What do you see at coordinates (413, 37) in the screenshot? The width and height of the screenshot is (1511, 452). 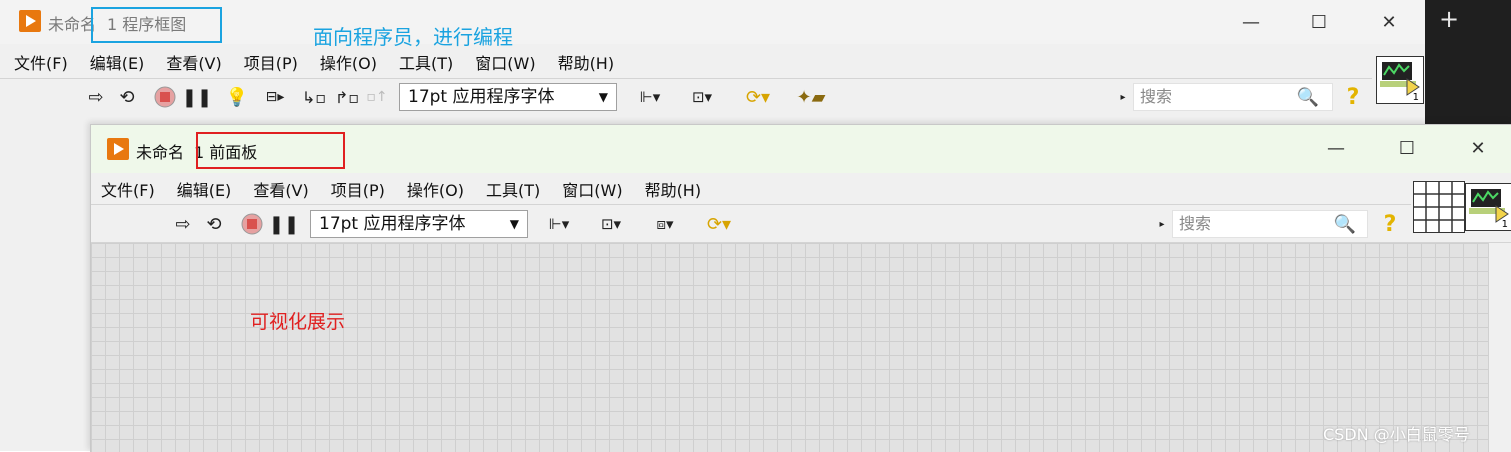 I see `annotation-programming: 面向程序员，进行编程` at bounding box center [413, 37].